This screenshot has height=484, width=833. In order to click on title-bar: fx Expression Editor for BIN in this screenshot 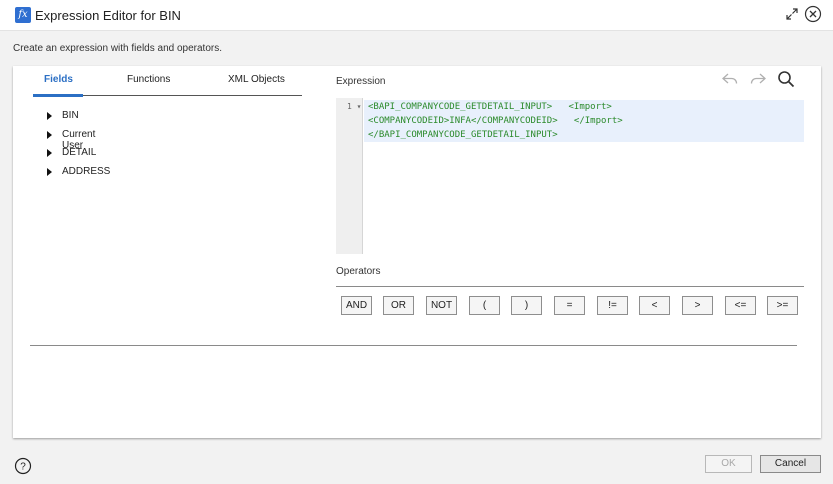, I will do `click(416, 15)`.